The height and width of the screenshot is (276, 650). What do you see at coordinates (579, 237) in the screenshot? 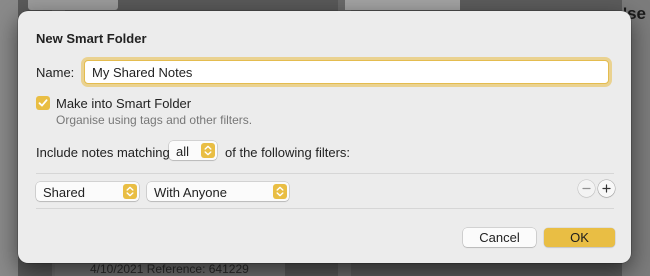
I see `ok-button: OK` at bounding box center [579, 237].